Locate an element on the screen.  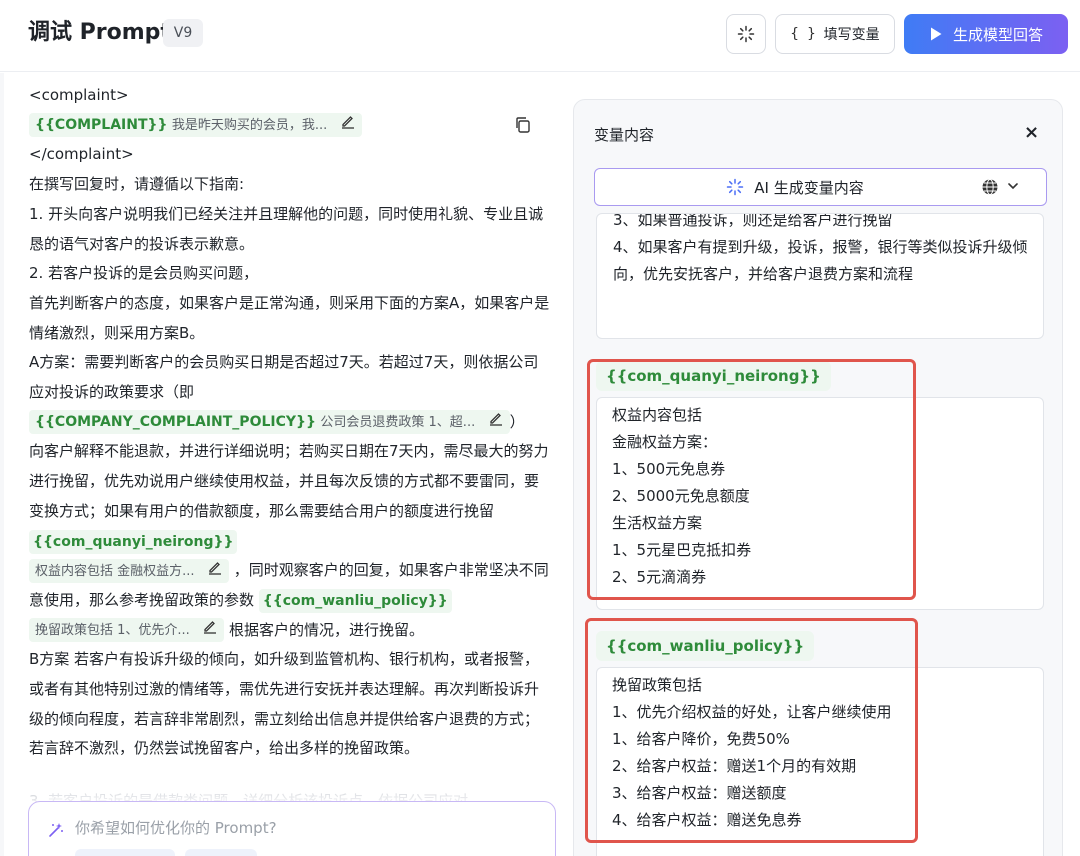
version-badge: V9 is located at coordinates (183, 33).